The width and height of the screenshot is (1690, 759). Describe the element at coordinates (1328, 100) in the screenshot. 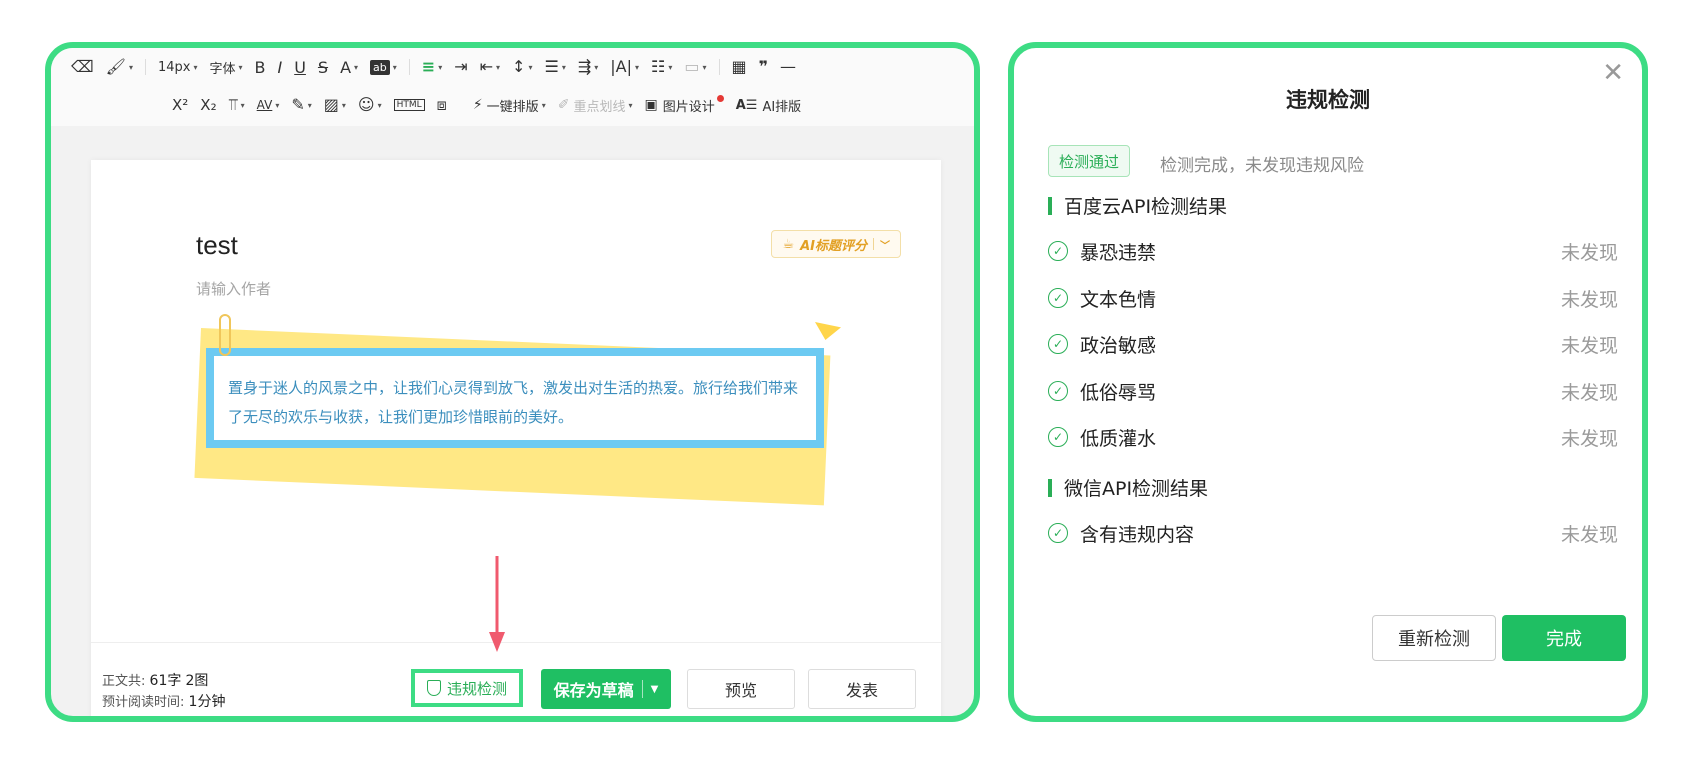

I see `dialog-title: 违规检测` at that location.